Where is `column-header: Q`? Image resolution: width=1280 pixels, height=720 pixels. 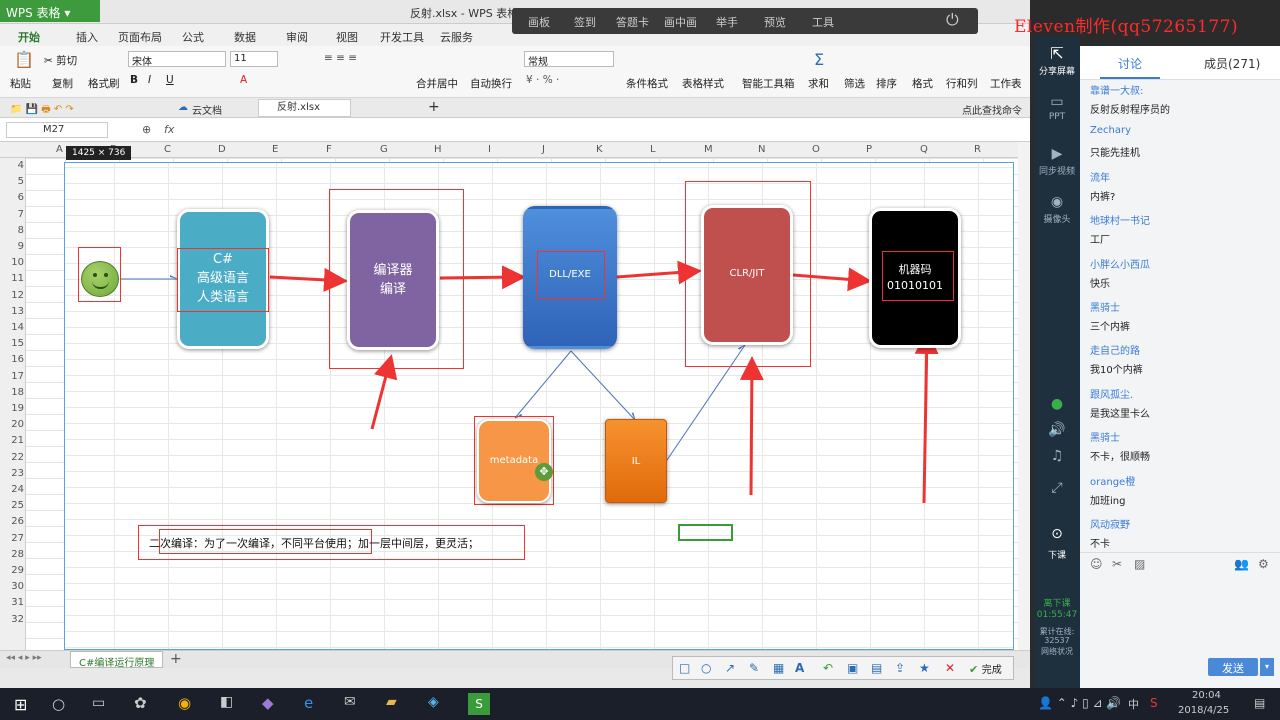
column-header: Q is located at coordinates (924, 149).